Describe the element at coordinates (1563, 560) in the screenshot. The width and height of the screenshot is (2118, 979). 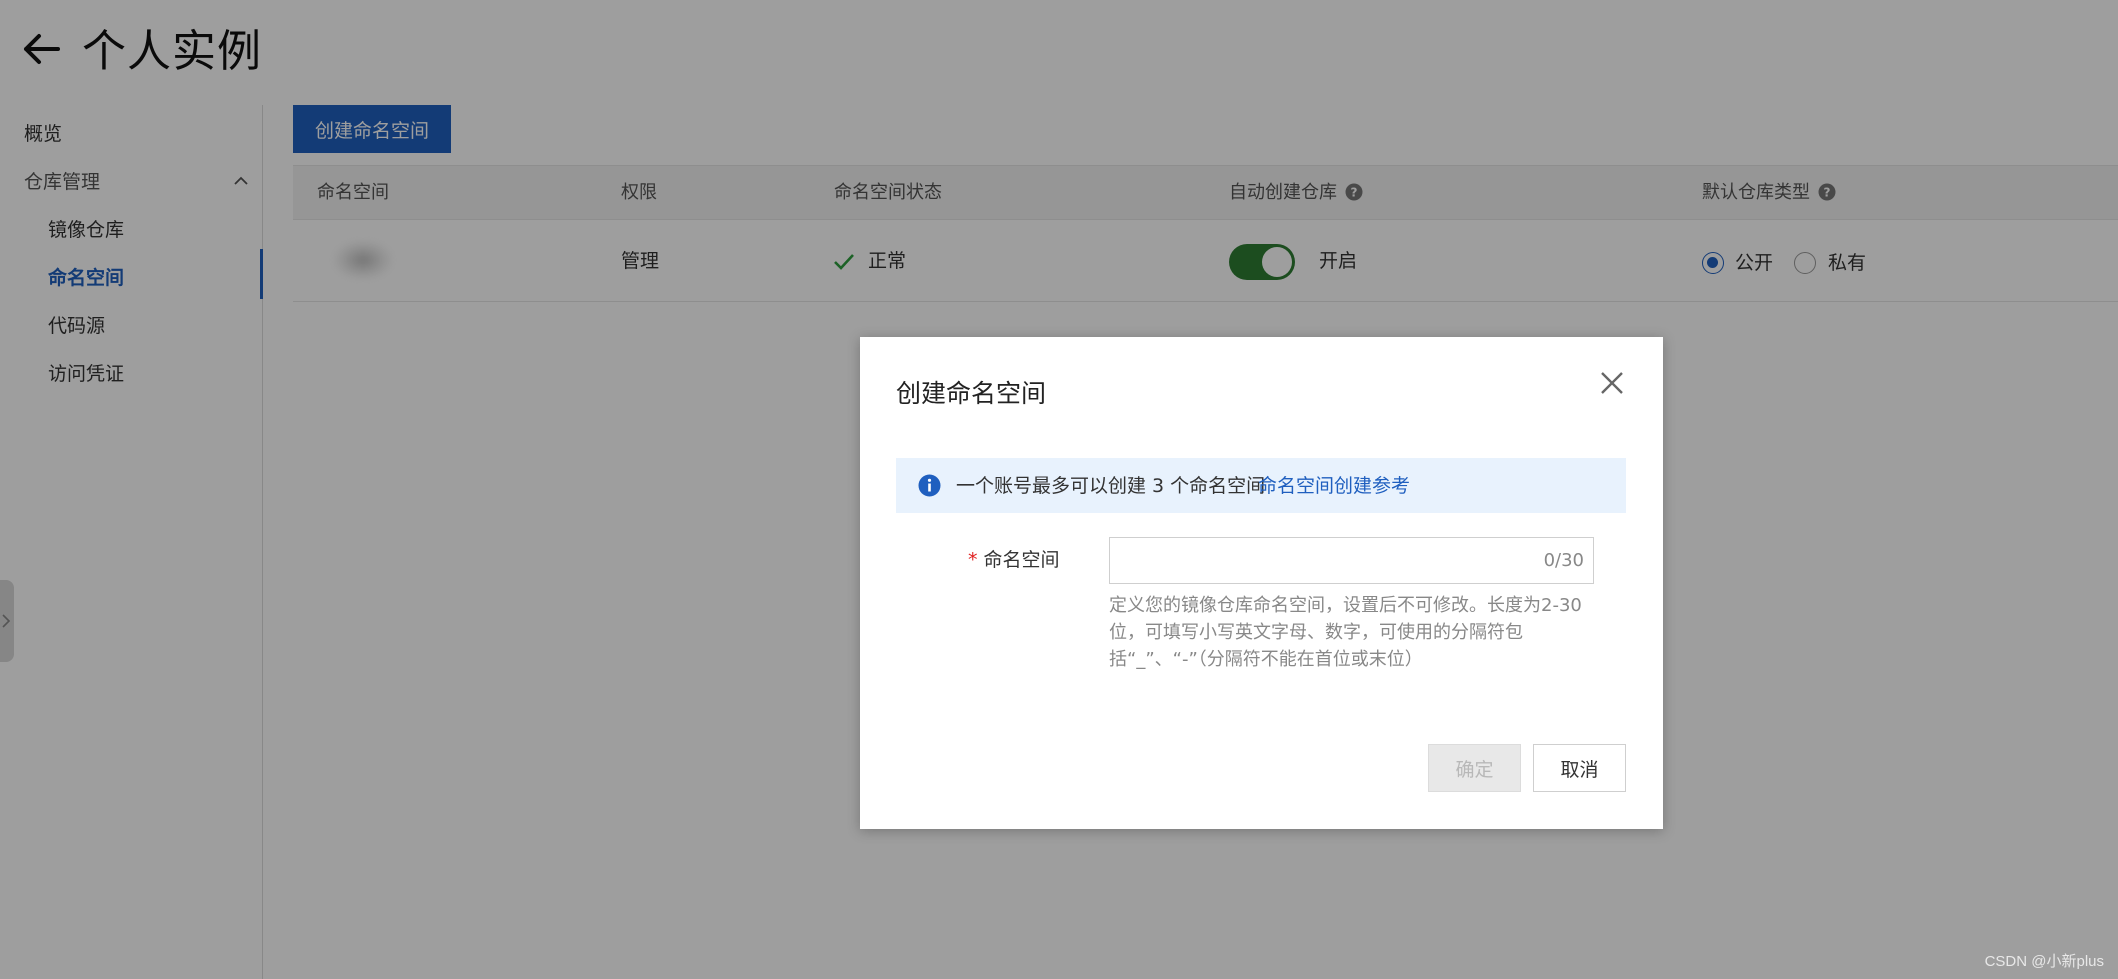
I see `character-counter: 0/30` at that location.